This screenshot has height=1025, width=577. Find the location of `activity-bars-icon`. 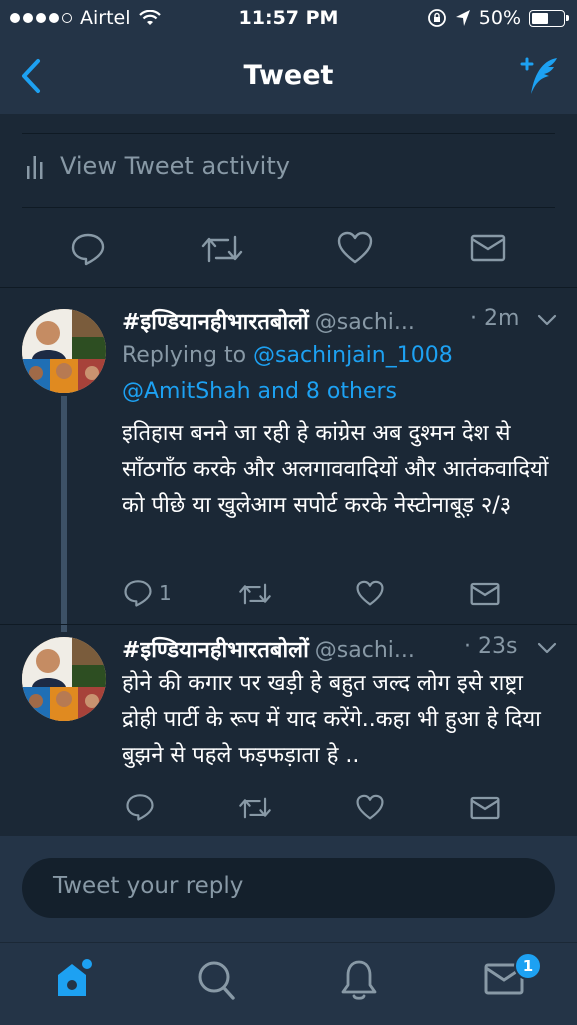

activity-bars-icon is located at coordinates (35, 167).